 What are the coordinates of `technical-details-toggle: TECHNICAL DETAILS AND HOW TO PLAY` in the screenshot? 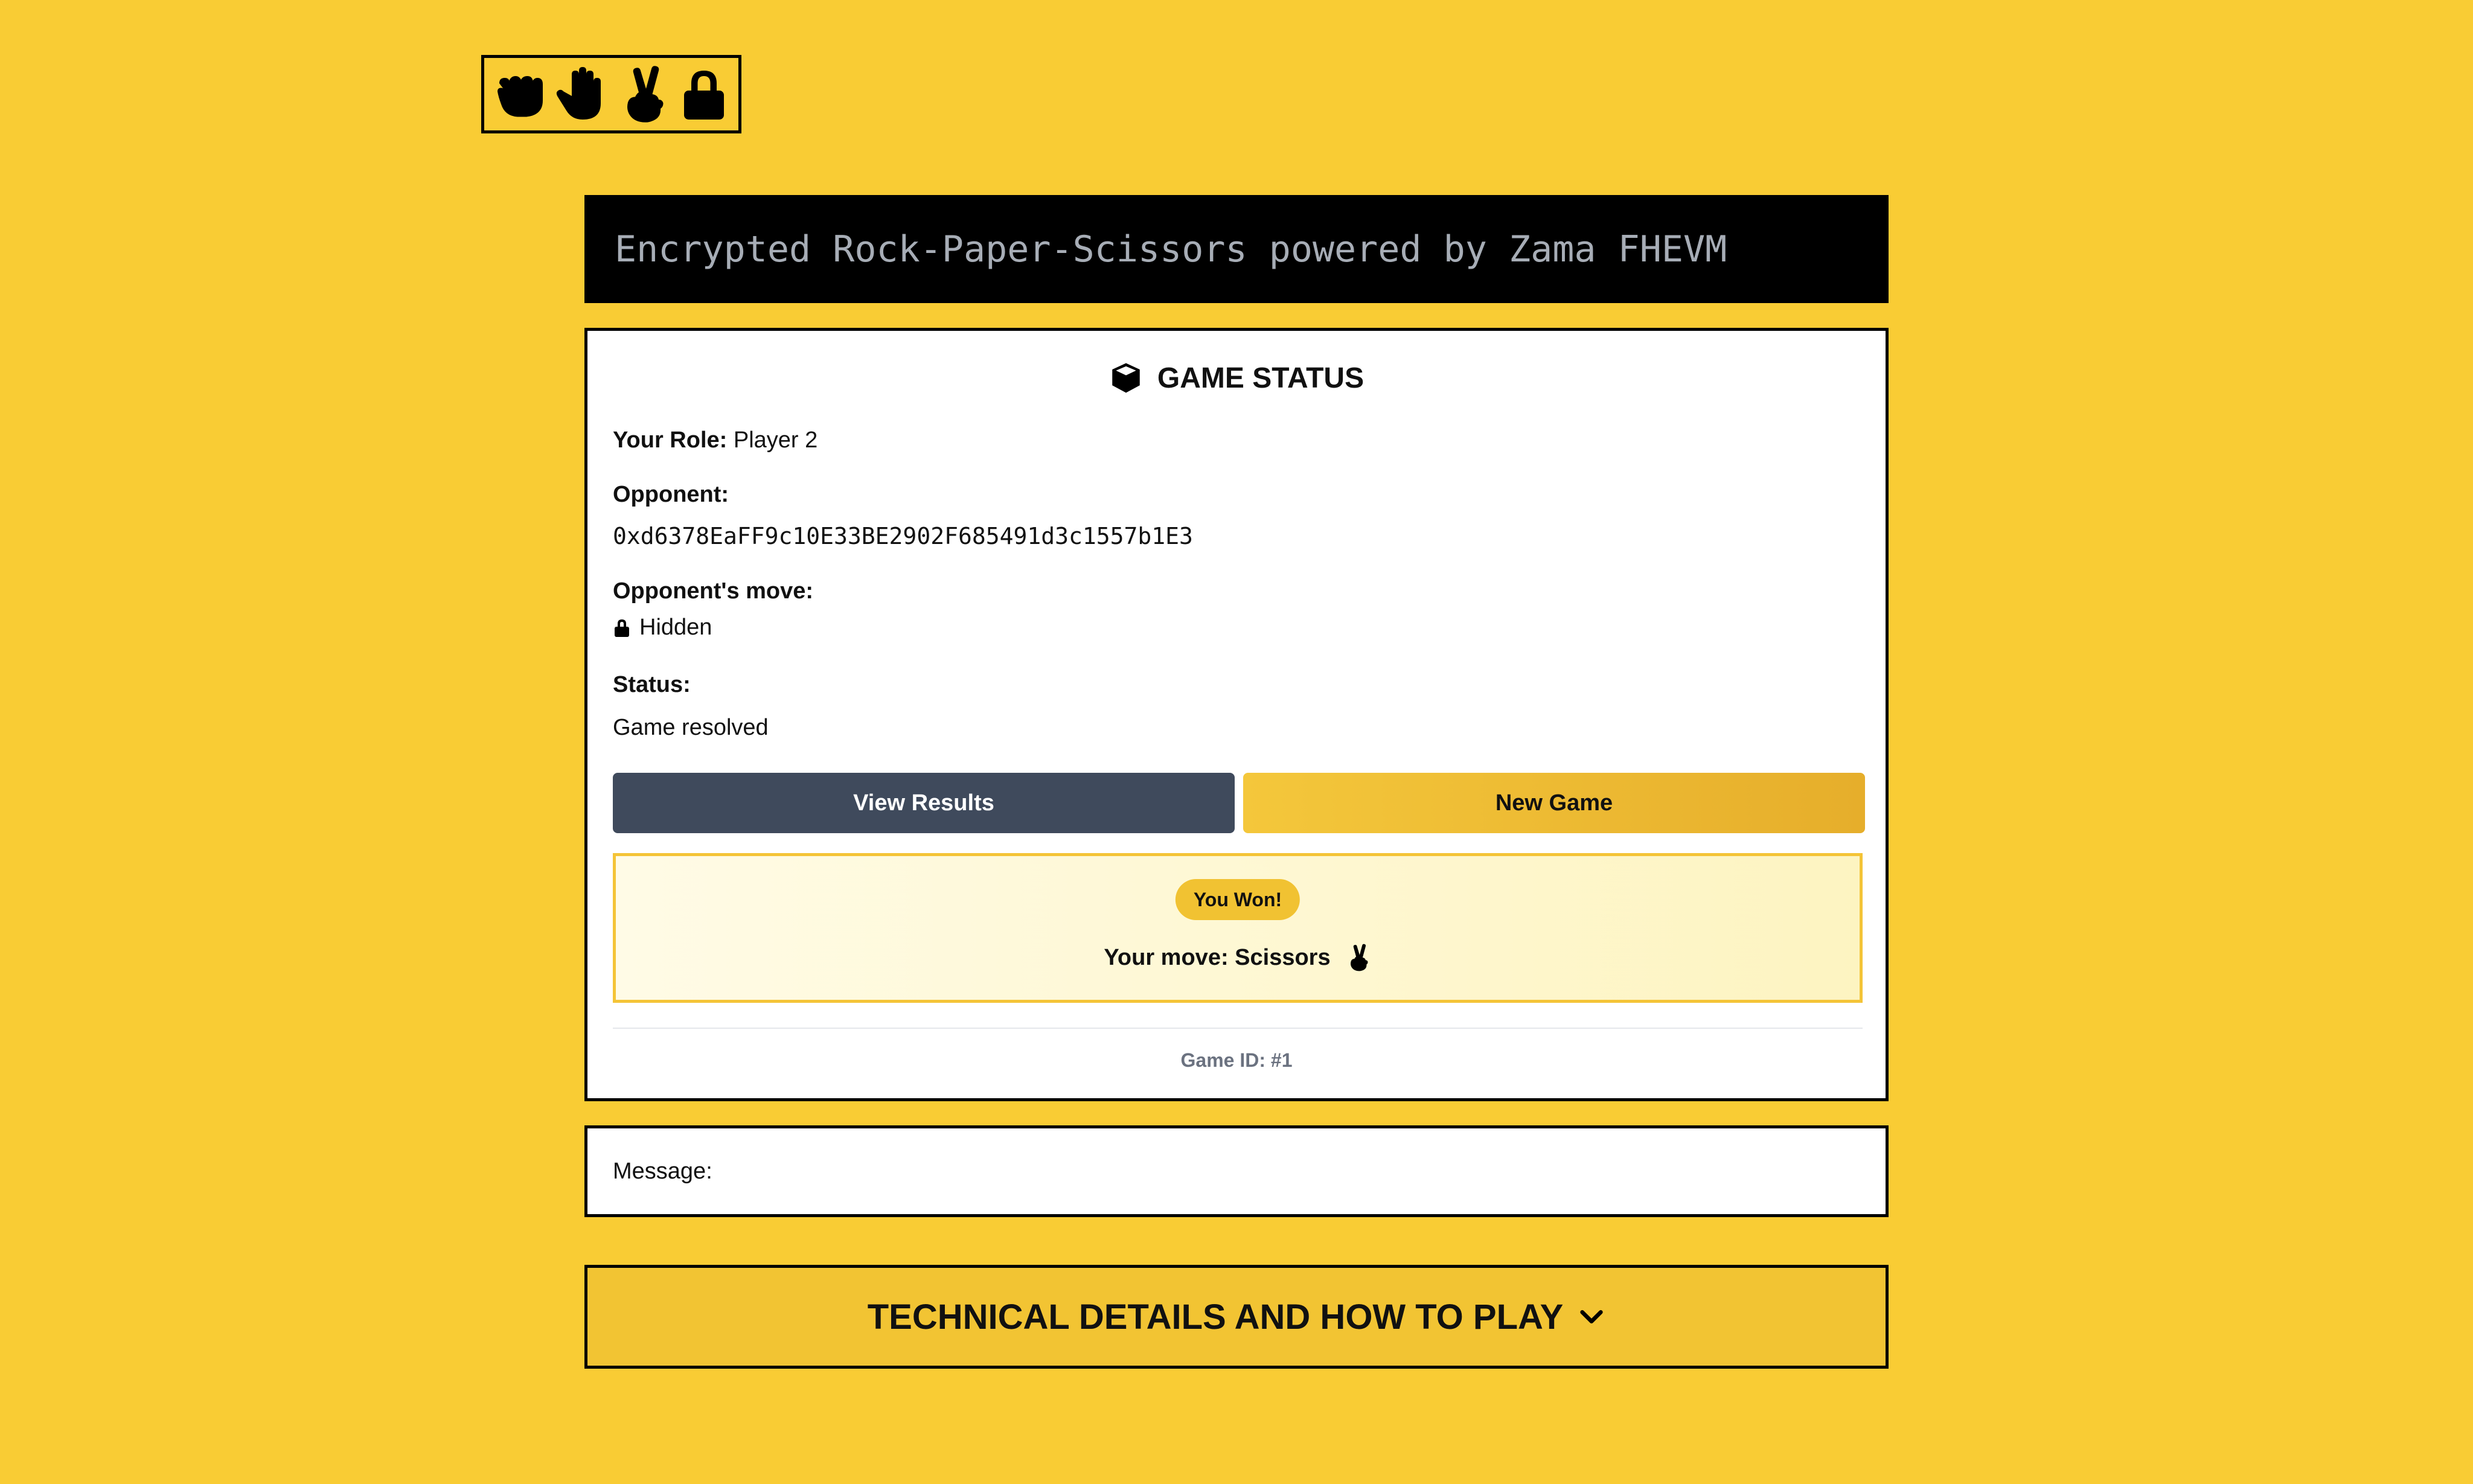 It's located at (1236, 1317).